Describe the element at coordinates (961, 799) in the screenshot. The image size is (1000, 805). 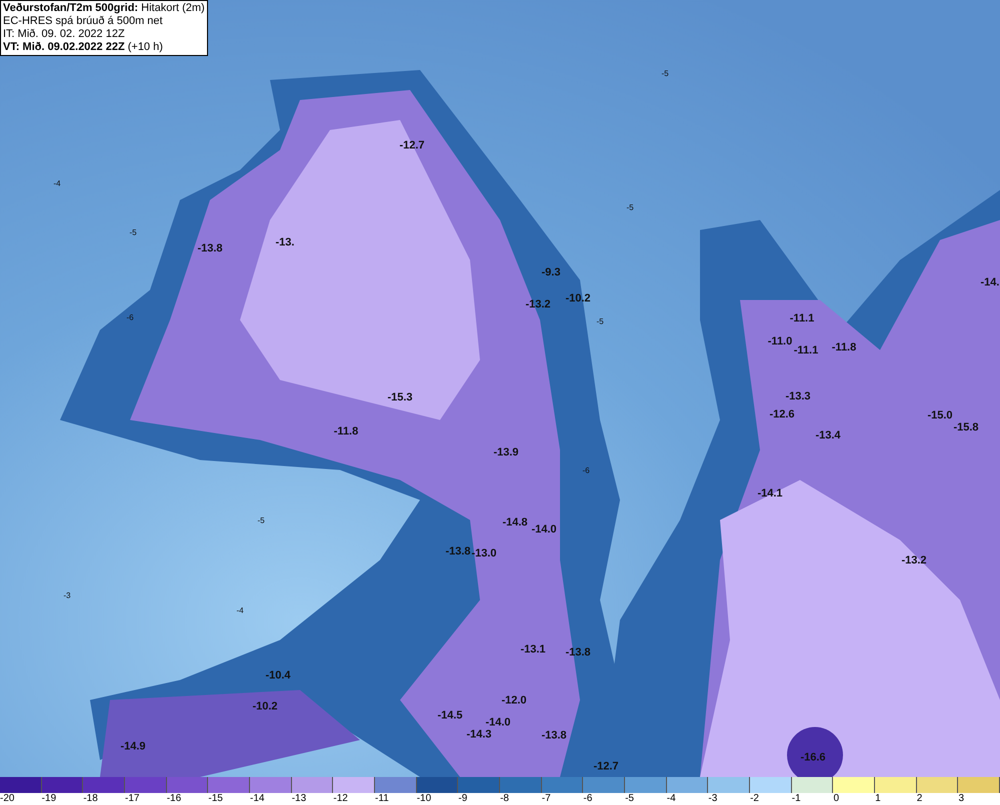
I see `legend-label: 3` at that location.